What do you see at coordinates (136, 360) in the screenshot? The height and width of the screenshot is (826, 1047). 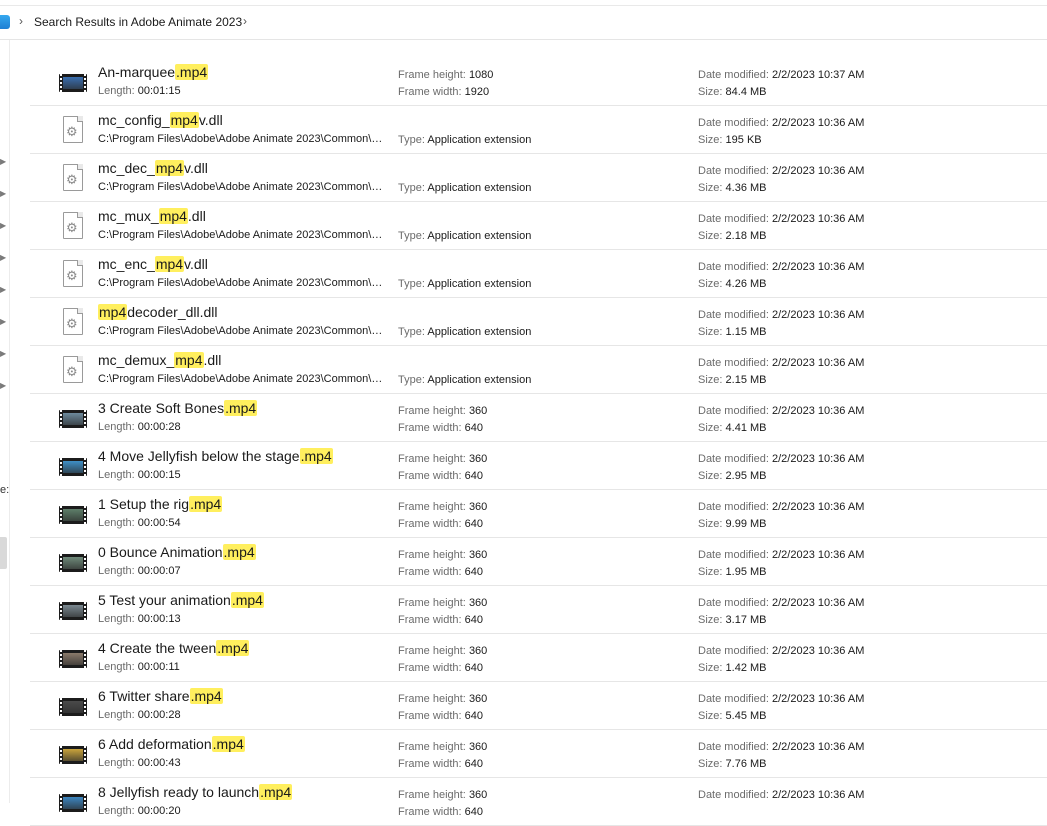 I see `file-name-prefix: mc_demux_` at bounding box center [136, 360].